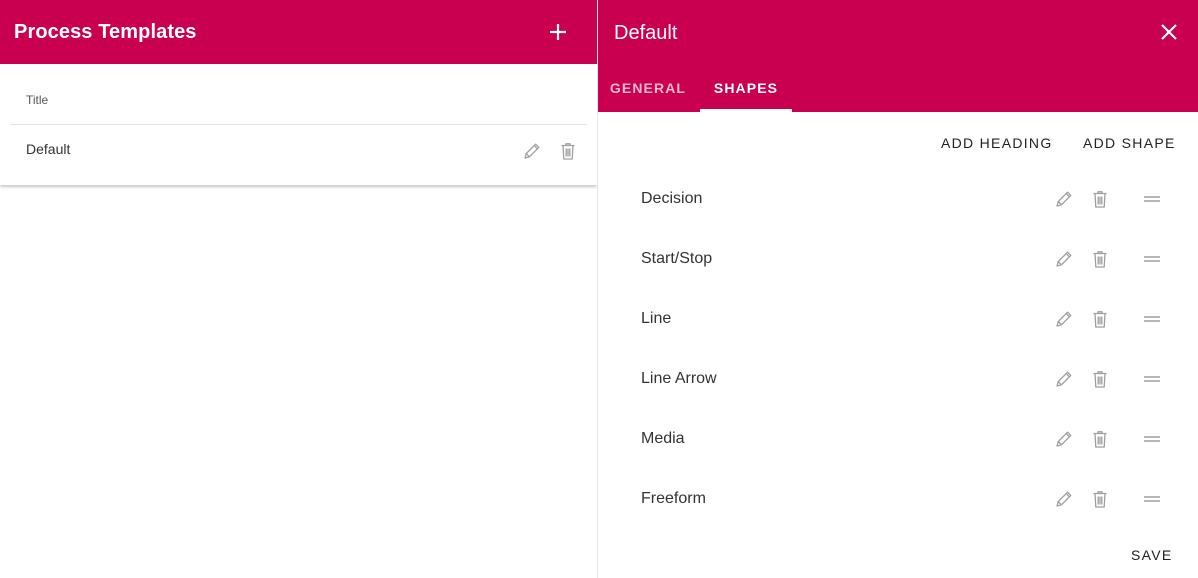  What do you see at coordinates (648, 88) in the screenshot?
I see `tab-general: GENERAL` at bounding box center [648, 88].